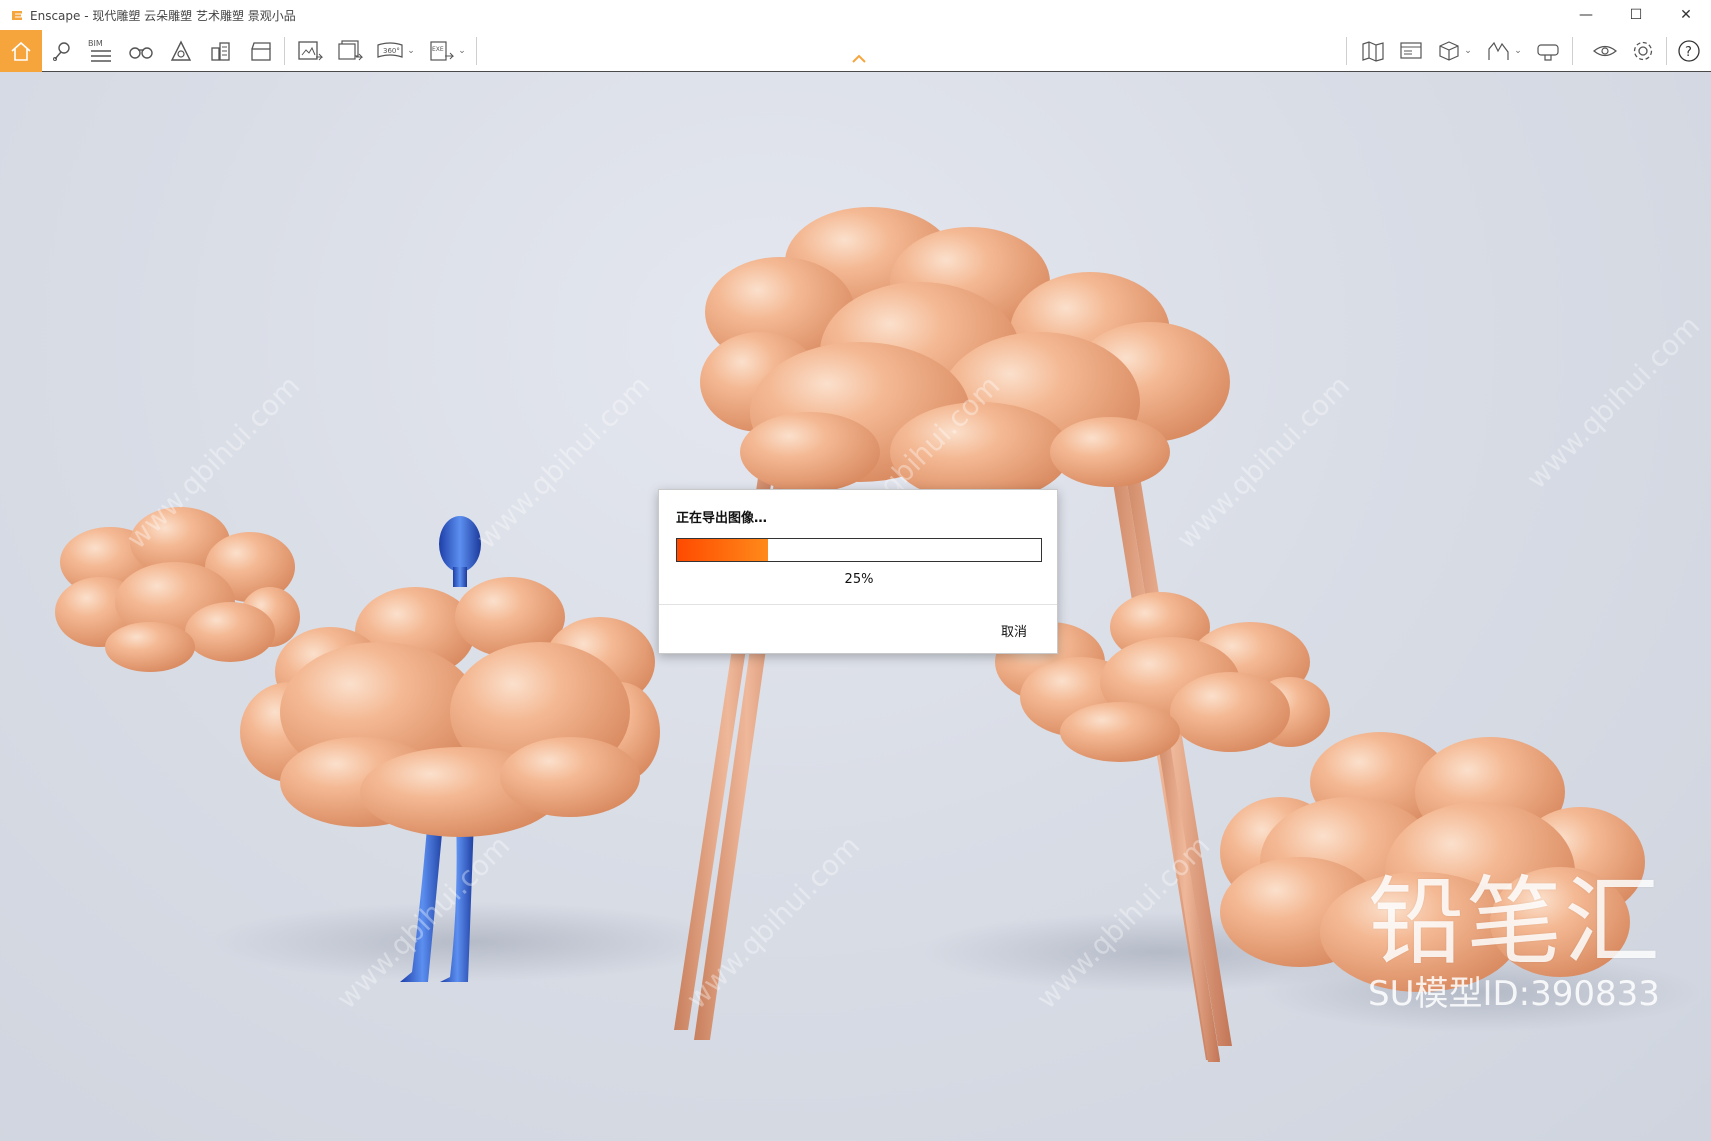 The width and height of the screenshot is (1711, 1141). I want to click on map-icon, so click(1373, 51).